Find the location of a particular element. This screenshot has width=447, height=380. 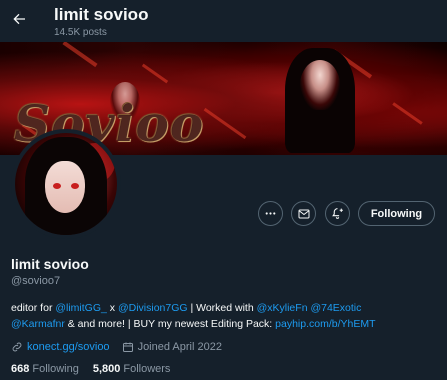

avatar-face is located at coordinates (65, 187).